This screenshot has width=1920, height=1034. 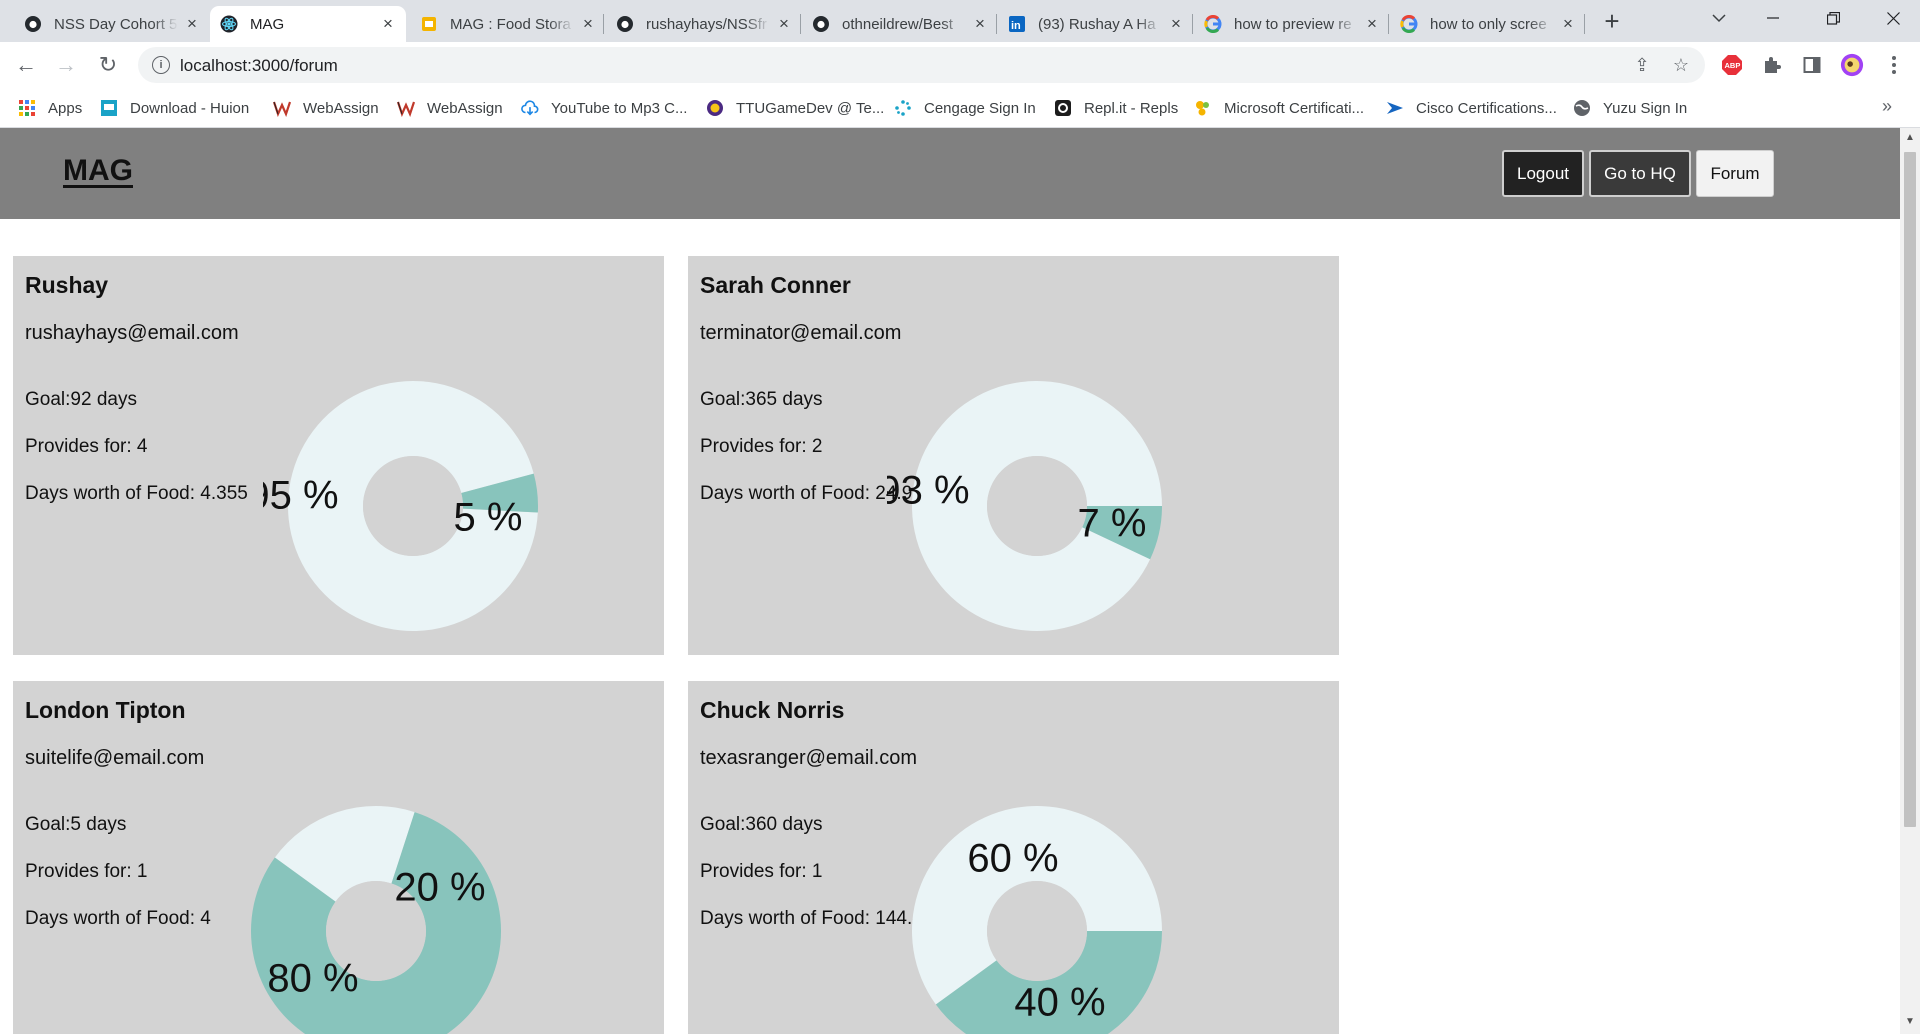 What do you see at coordinates (1910, 139) in the screenshot?
I see `scroll-up-arrow-icon: ▲` at bounding box center [1910, 139].